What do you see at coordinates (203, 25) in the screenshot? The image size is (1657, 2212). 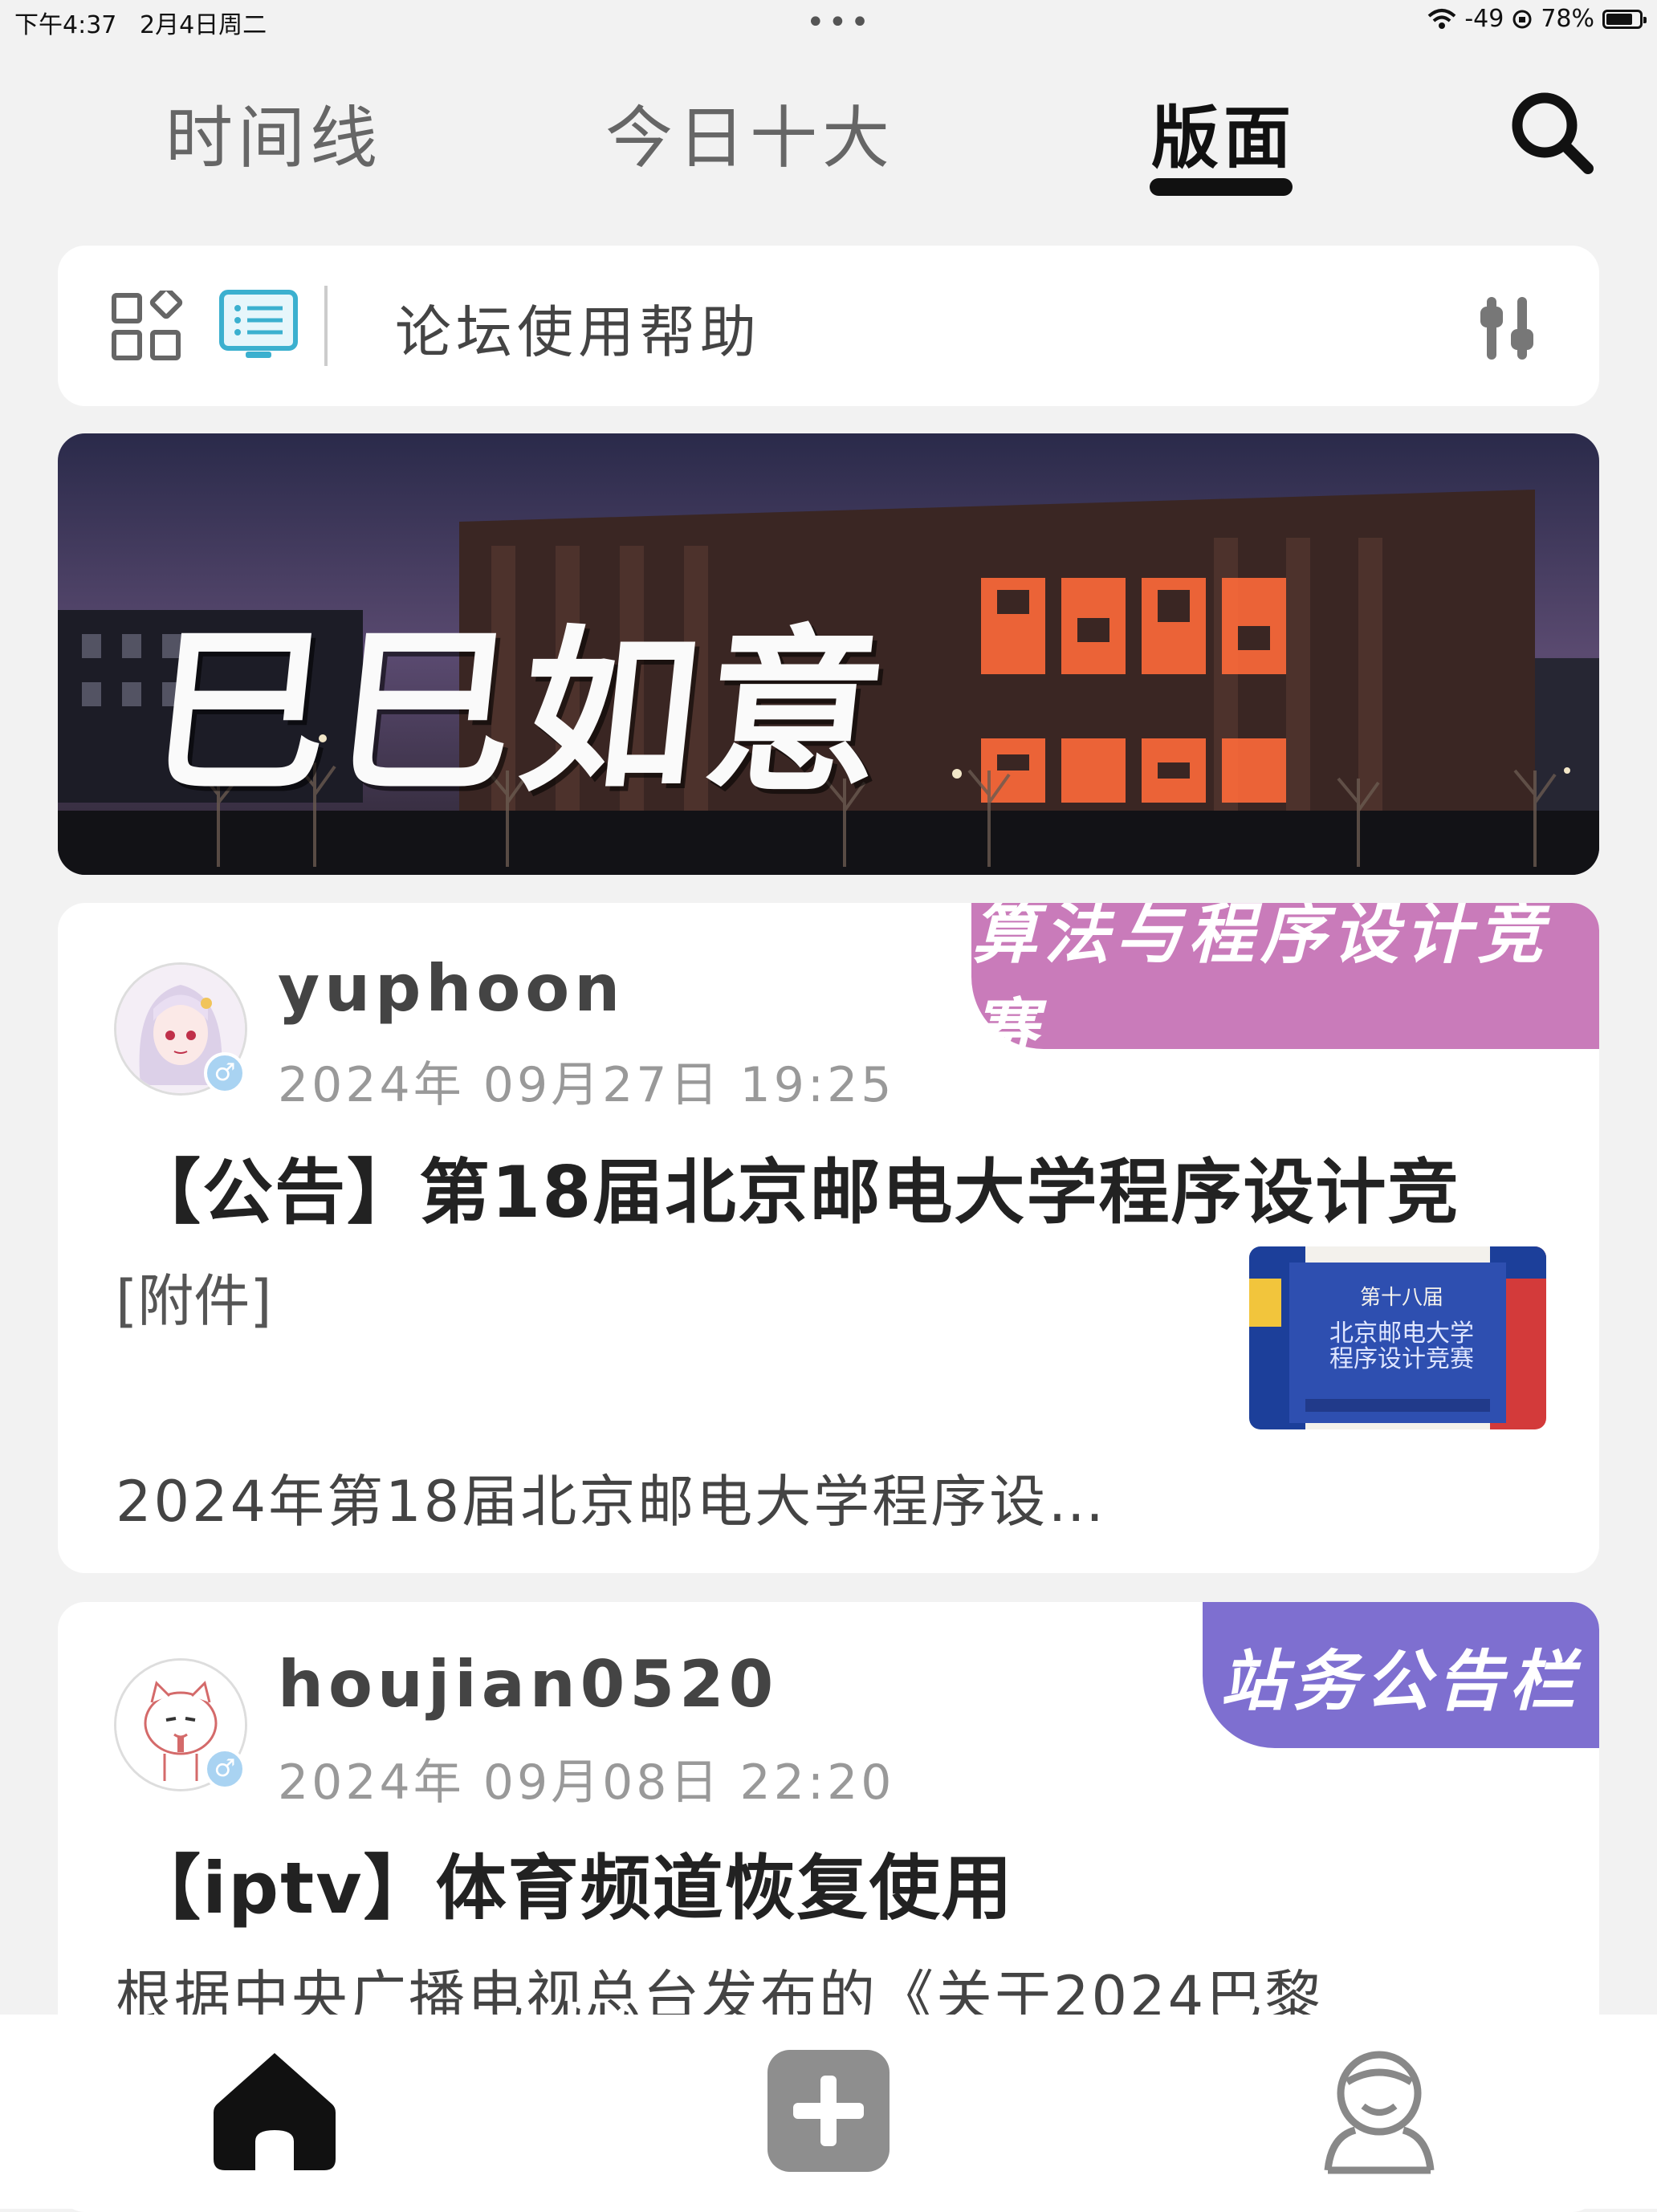 I see `status-date: 2月4日周二` at bounding box center [203, 25].